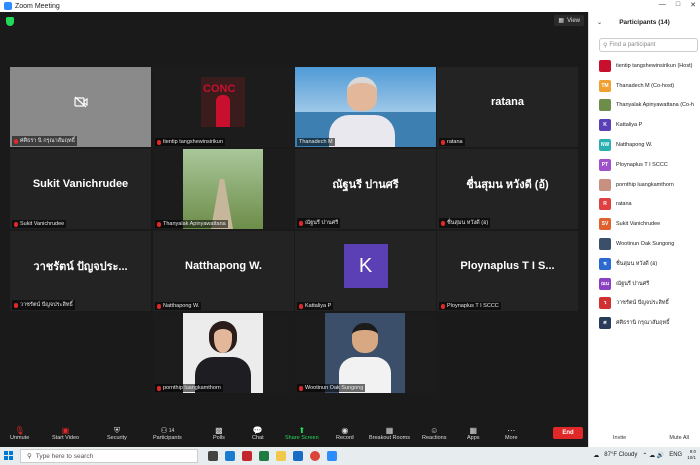  I want to click on participant-row: tientip tangshewinsirikun (Host), so click(644, 66).